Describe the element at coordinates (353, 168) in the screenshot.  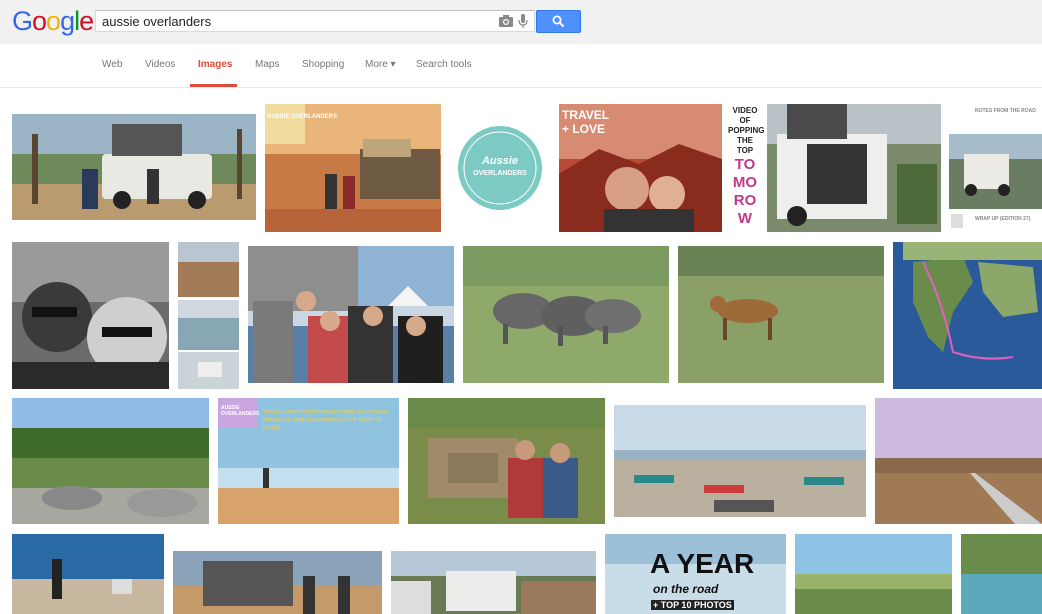
I see `image-result: AUSSIE OVERLANDERS` at that location.